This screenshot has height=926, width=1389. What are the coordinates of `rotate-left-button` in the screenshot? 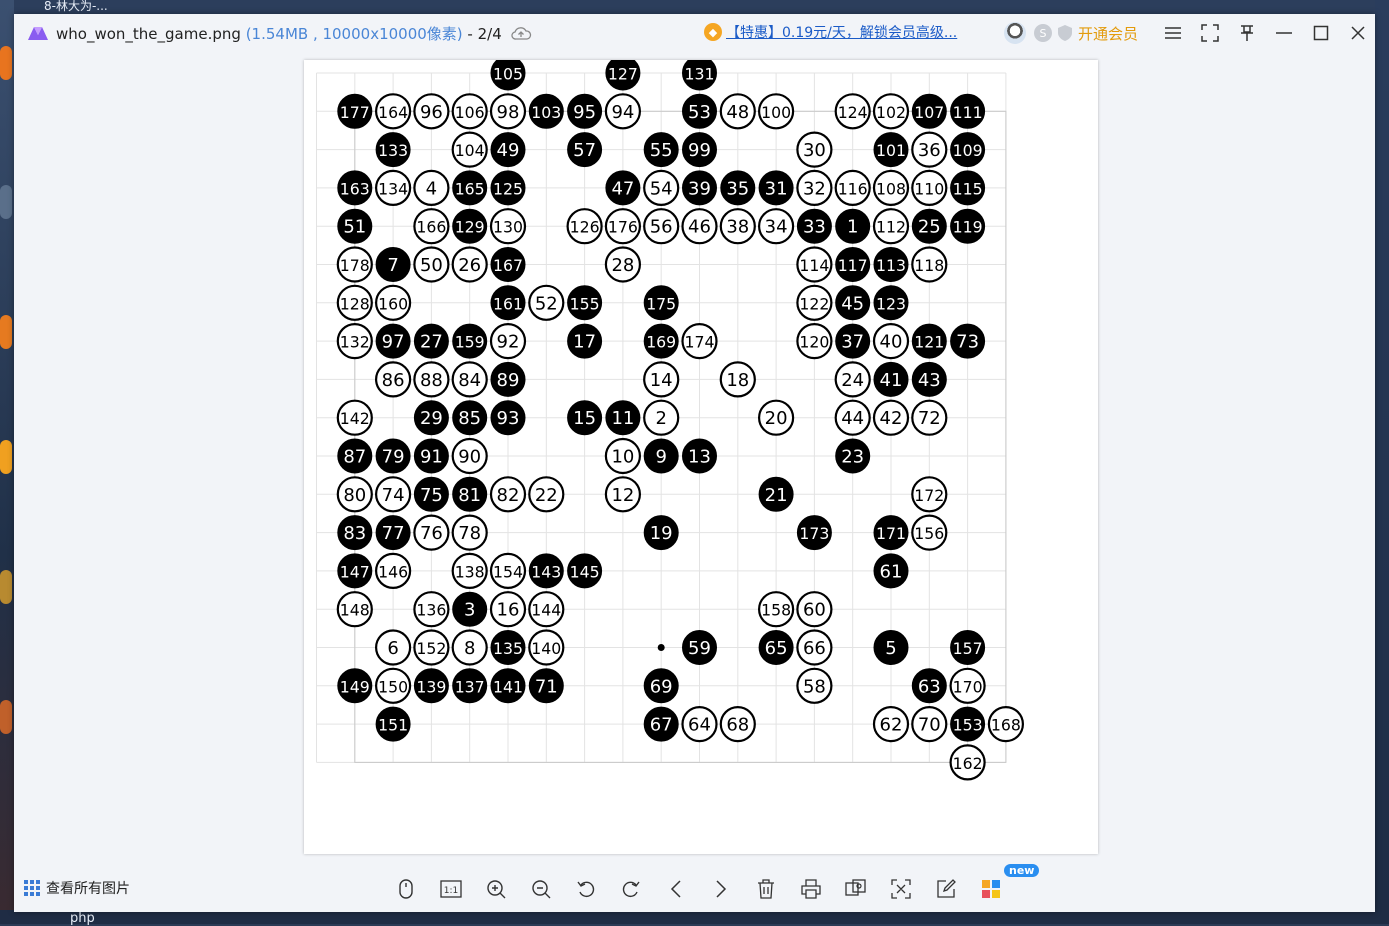 It's located at (586, 889).